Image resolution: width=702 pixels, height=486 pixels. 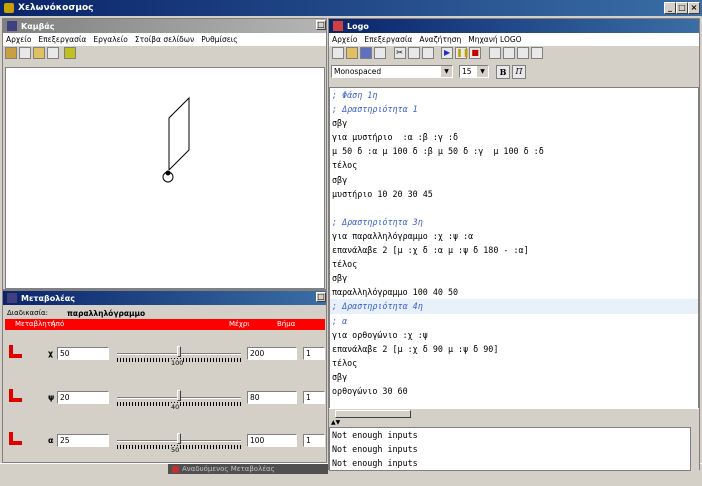 I want to click on font-toolbar: Monospaced ▼ 15 ▼ B Π, so click(x=514, y=71).